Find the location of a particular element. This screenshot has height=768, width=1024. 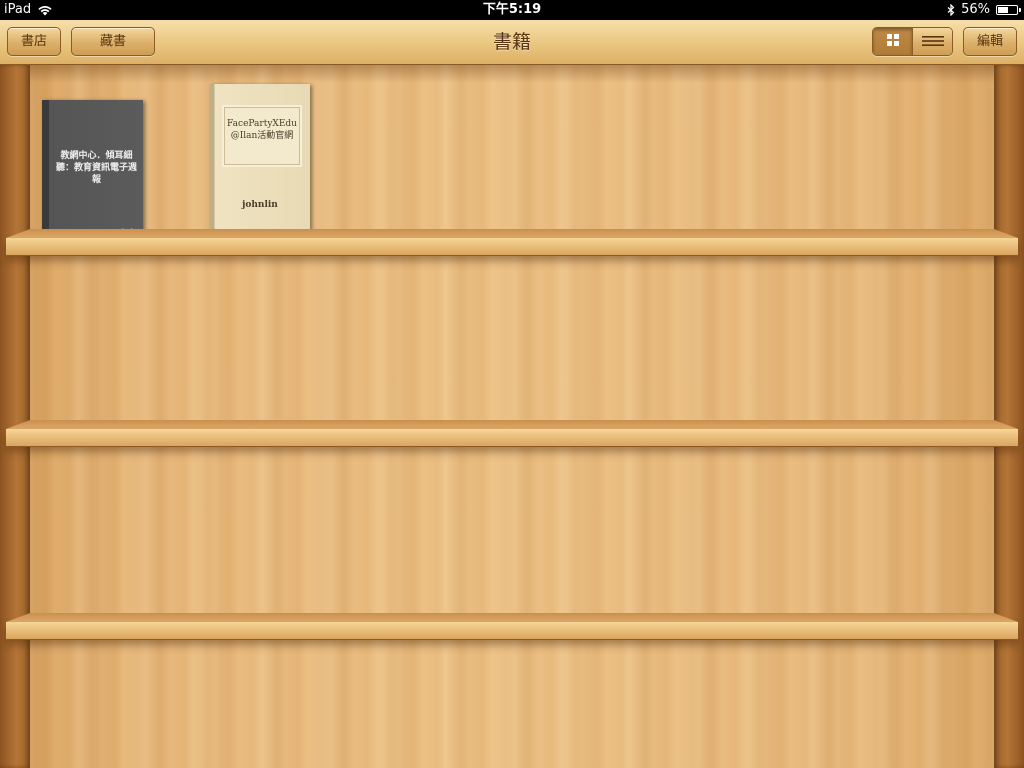

grid-view-button is located at coordinates (892, 41).